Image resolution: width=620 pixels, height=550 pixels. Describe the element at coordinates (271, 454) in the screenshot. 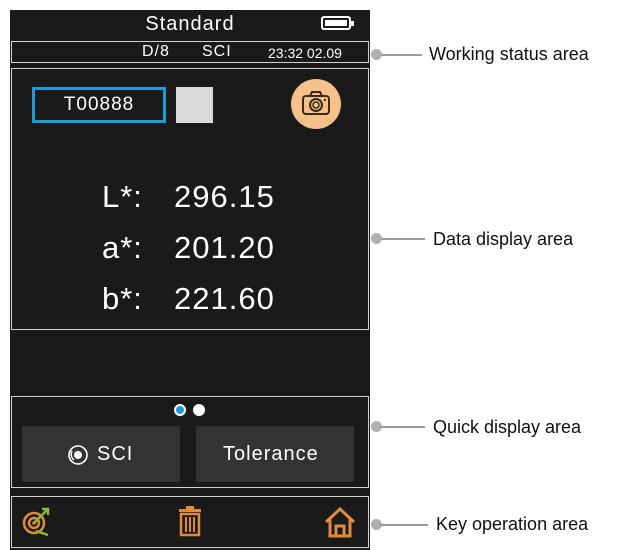

I see `tolerance-button-label: Tolerance` at that location.